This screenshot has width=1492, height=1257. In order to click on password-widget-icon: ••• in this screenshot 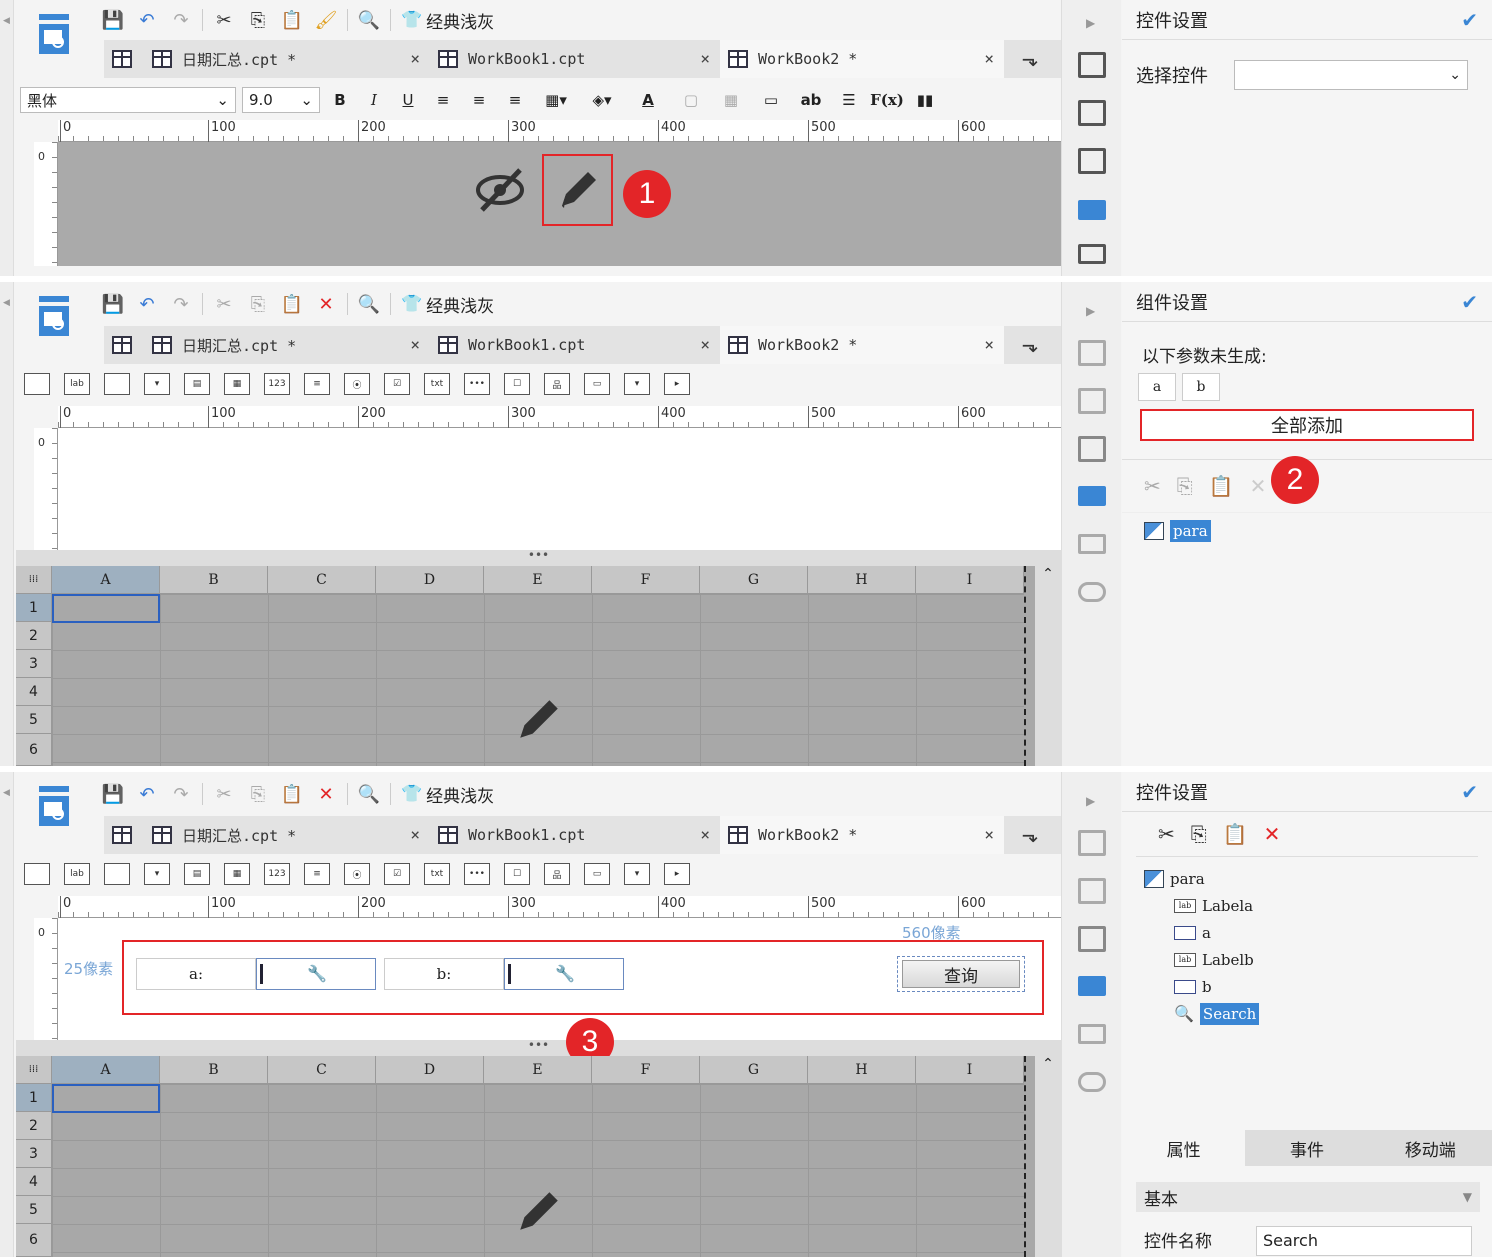, I will do `click(477, 384)`.